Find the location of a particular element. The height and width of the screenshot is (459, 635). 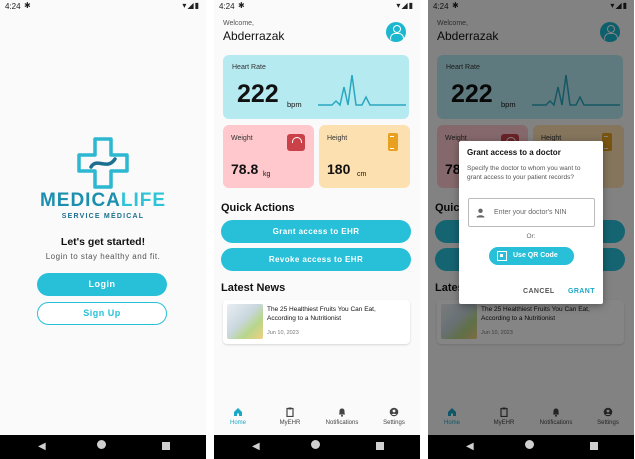

heart-rate-card: Heart Rate 222 bpm is located at coordinates (316, 87).